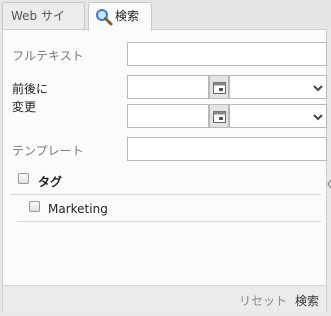 The image size is (331, 316). I want to click on relative-label-line1: 前後に, so click(30, 89).